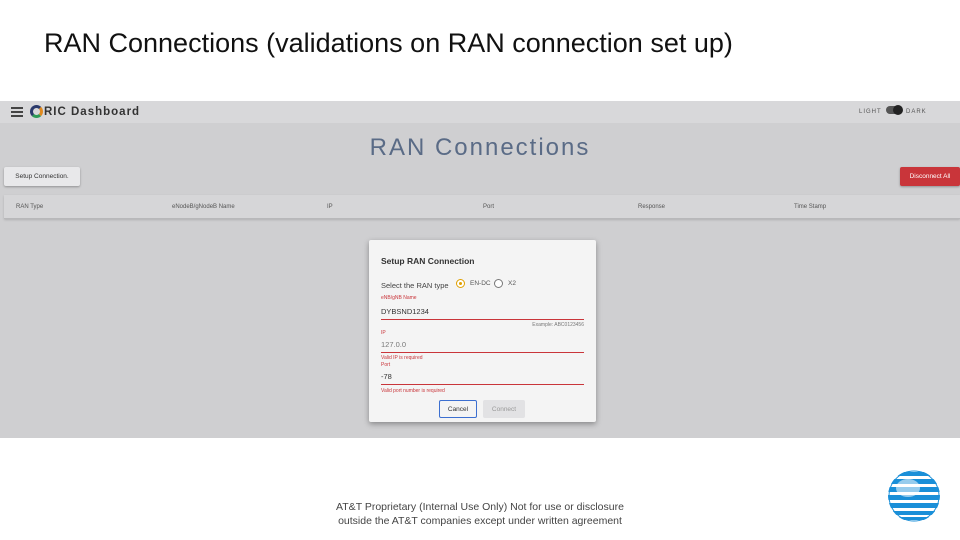 The height and width of the screenshot is (540, 960). What do you see at coordinates (383, 333) in the screenshot?
I see `ip-field-label: IP` at bounding box center [383, 333].